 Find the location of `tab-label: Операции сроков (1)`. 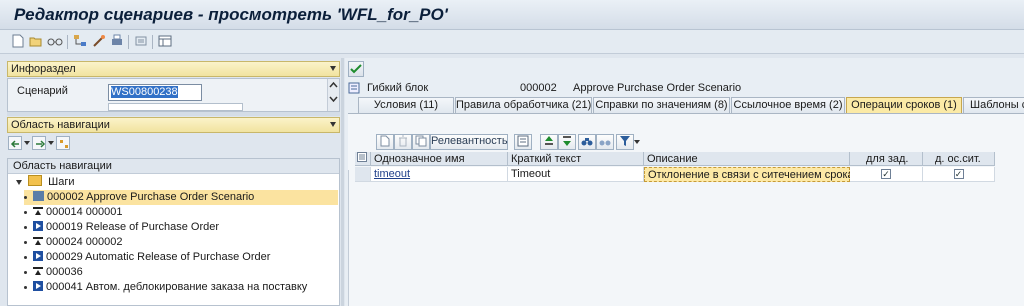

tab-label: Операции сроков (1) is located at coordinates (904, 105).